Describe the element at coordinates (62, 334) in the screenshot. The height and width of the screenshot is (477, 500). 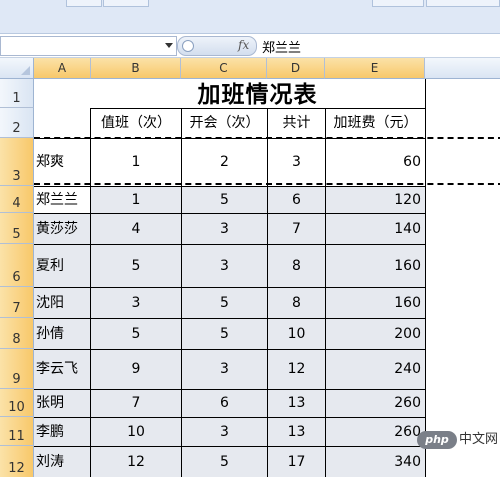
I see `name-cell: 孙倩` at that location.